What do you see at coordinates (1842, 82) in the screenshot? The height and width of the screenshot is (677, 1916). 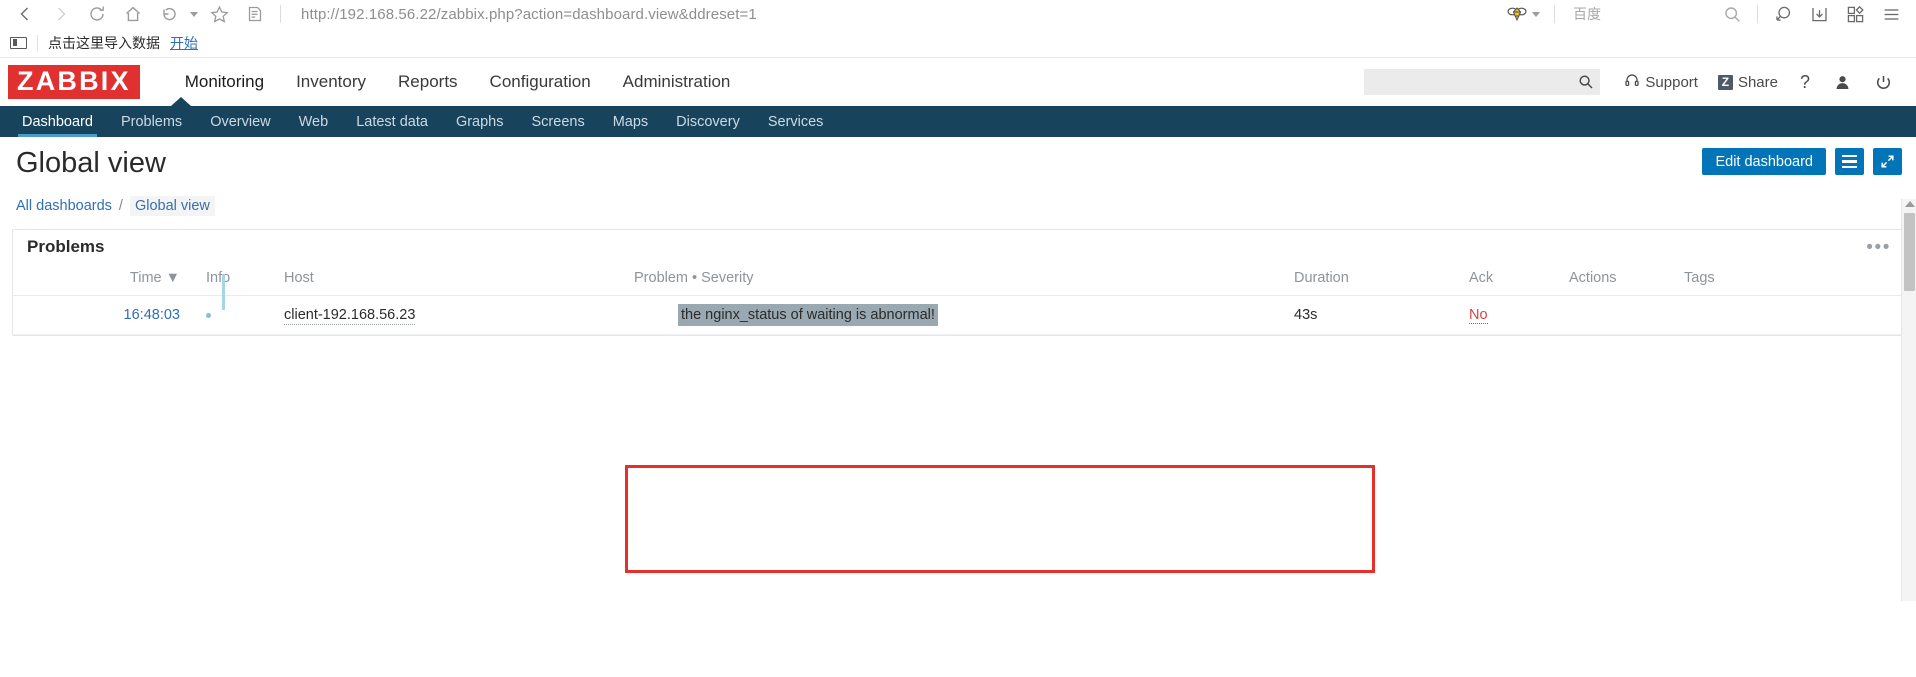 I see `user-icon` at bounding box center [1842, 82].